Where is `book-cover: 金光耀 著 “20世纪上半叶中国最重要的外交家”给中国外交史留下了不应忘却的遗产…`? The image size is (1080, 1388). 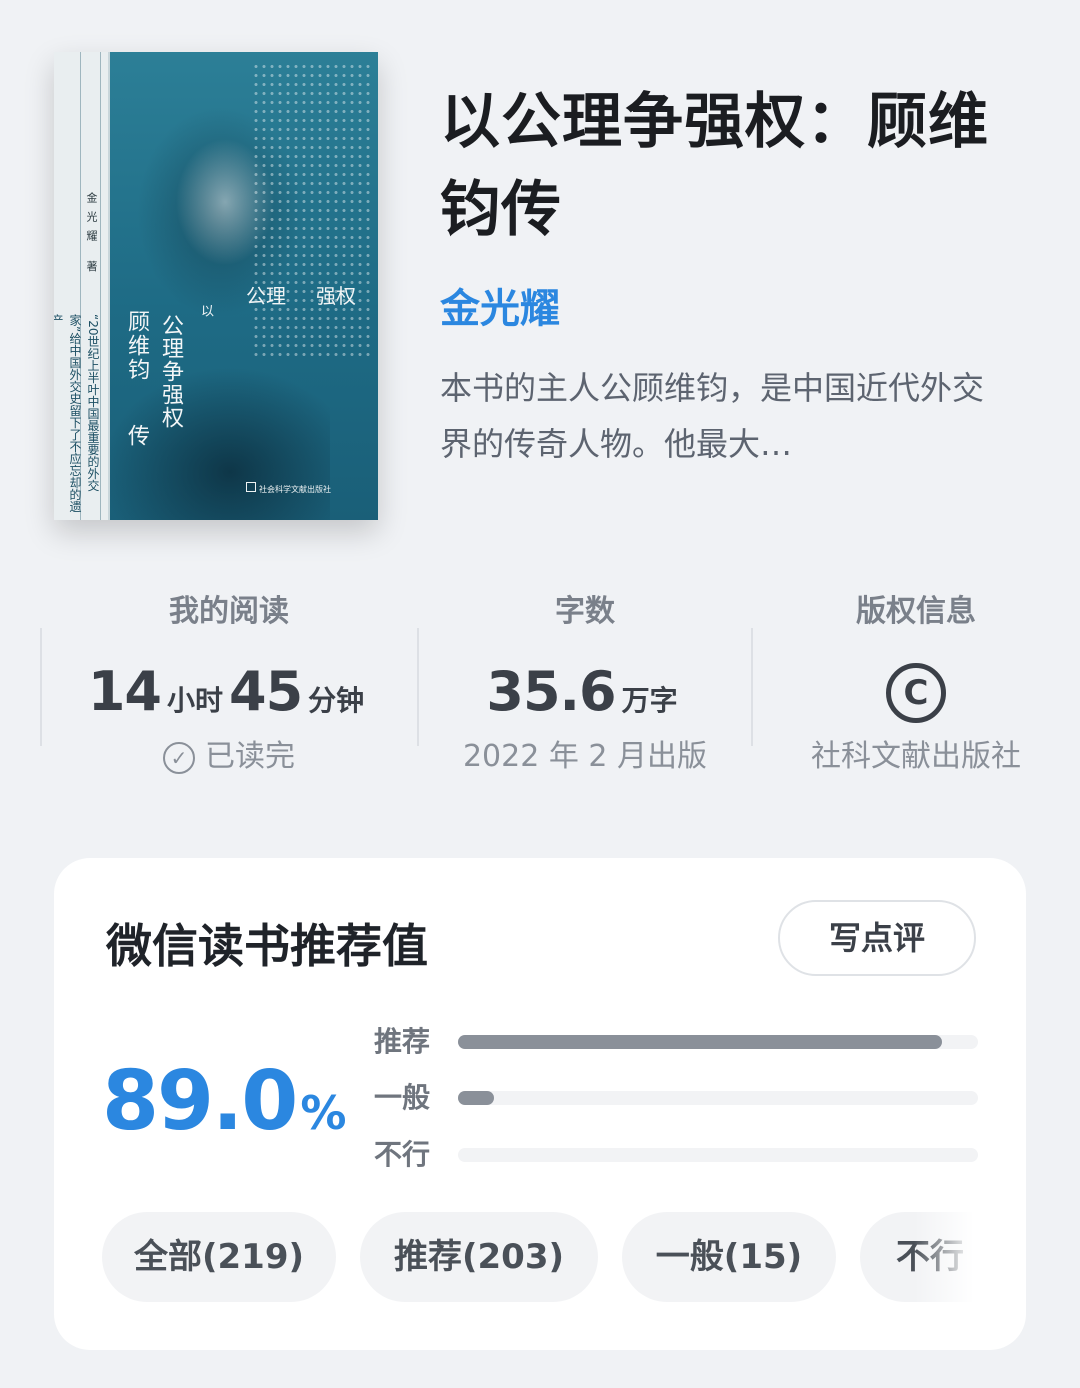 book-cover: 金光耀 著 “20世纪上半叶中国最重要的外交家”给中国外交史留下了不应忘却的遗产… is located at coordinates (216, 286).